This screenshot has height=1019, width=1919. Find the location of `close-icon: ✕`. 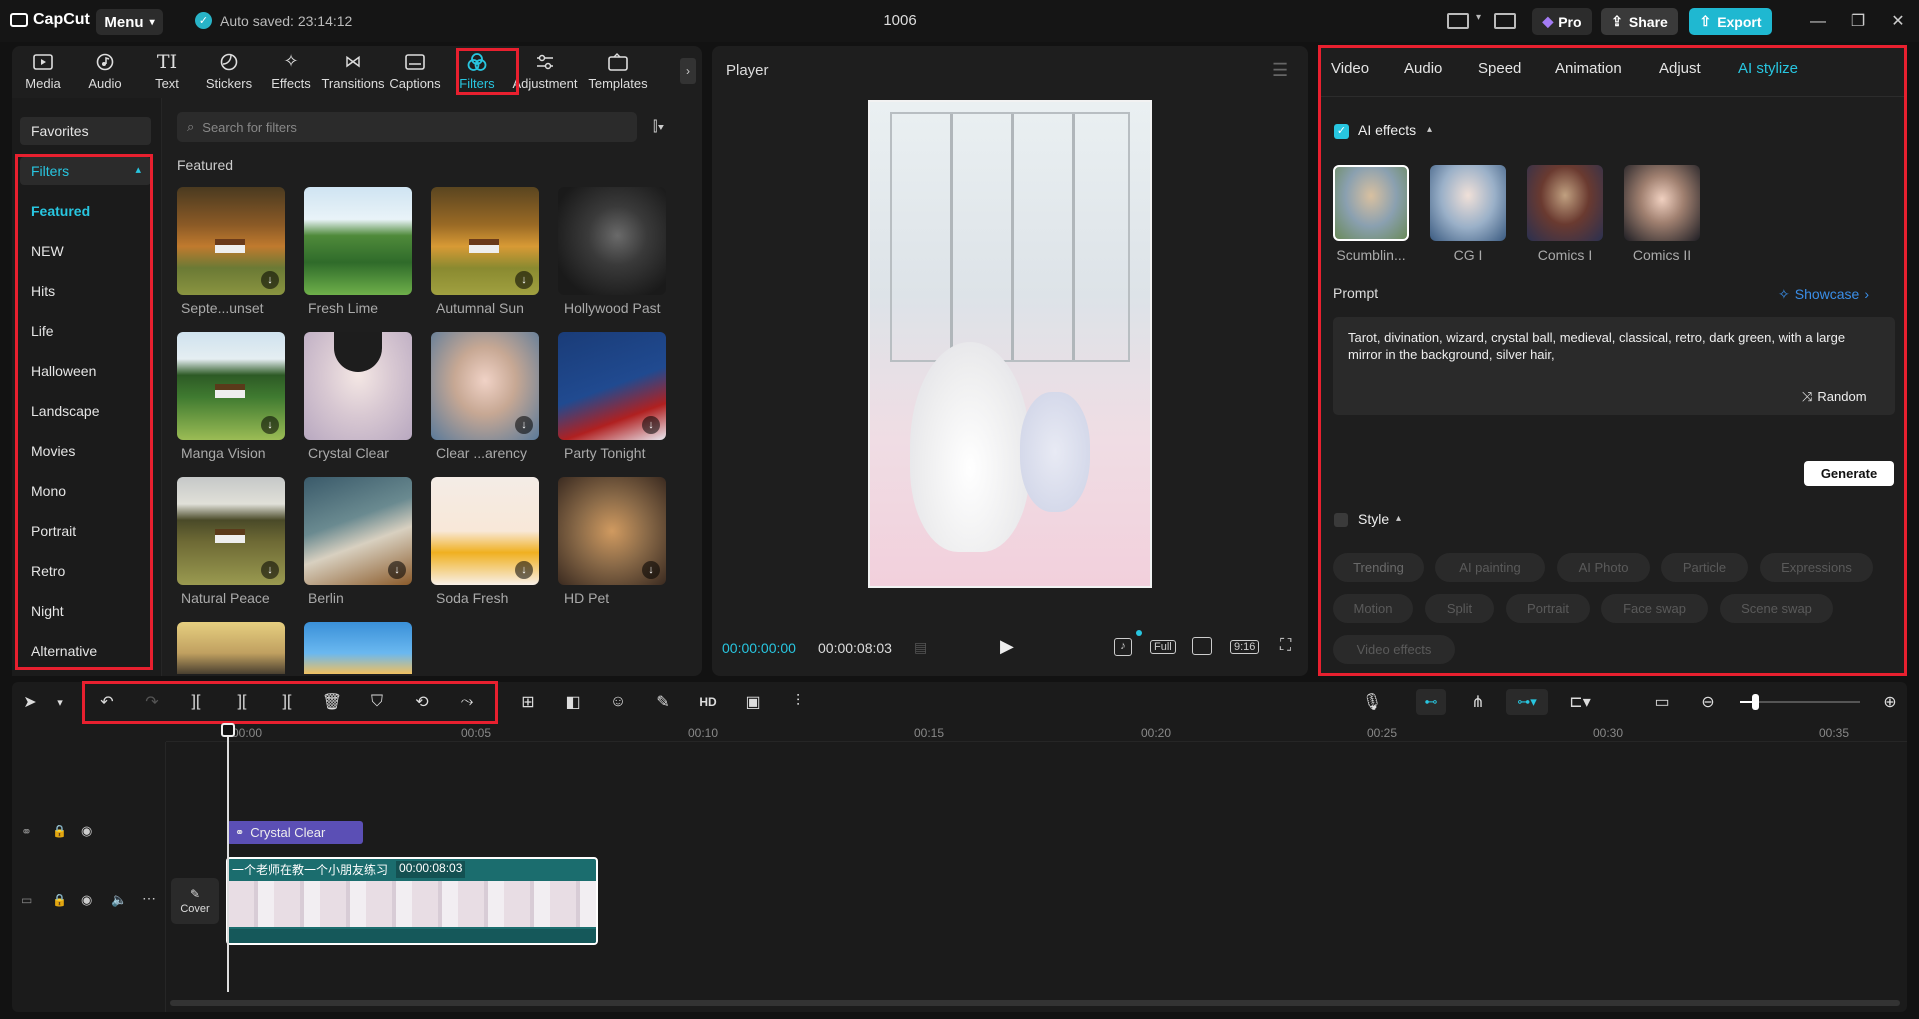

close-icon: ✕ is located at coordinates (1898, 22).